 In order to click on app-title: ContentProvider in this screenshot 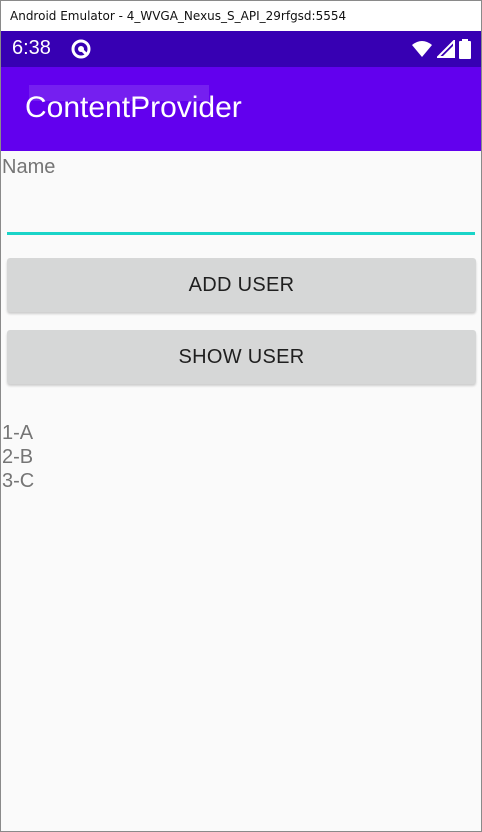, I will do `click(133, 107)`.